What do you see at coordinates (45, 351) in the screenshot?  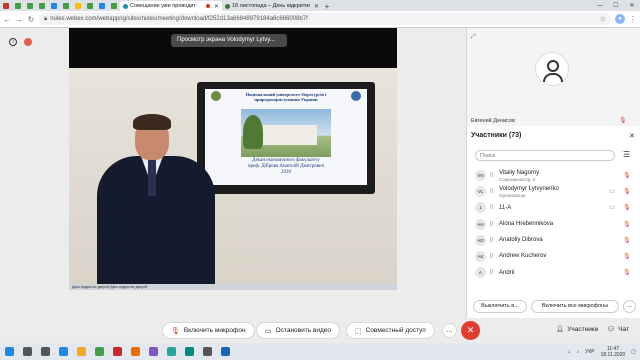 I see `task-view-icon` at bounding box center [45, 351].